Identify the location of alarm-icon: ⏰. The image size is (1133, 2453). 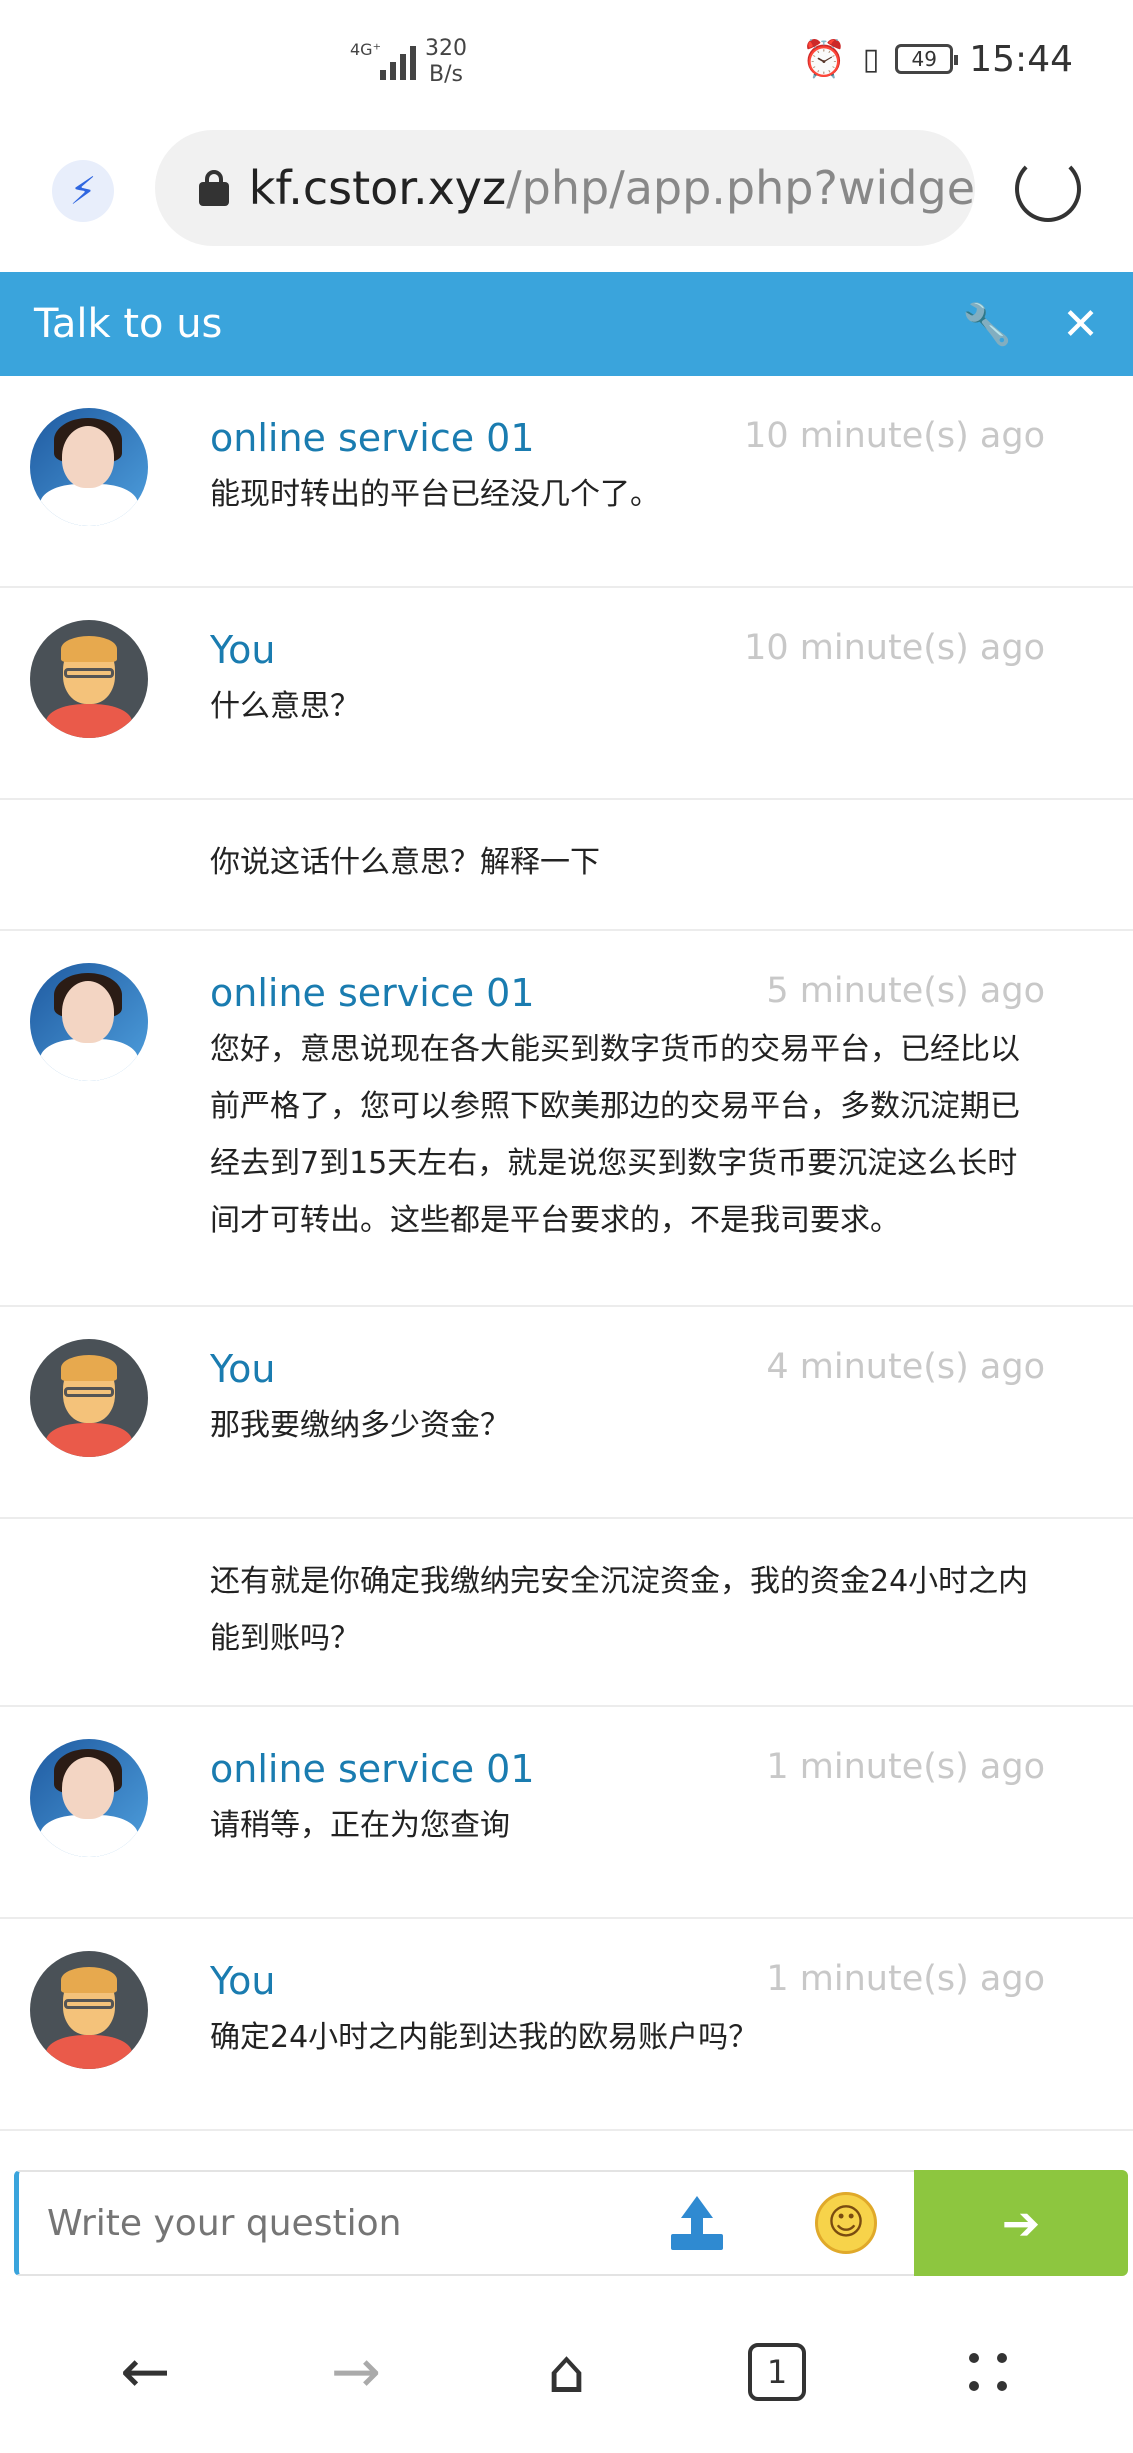
(824, 59).